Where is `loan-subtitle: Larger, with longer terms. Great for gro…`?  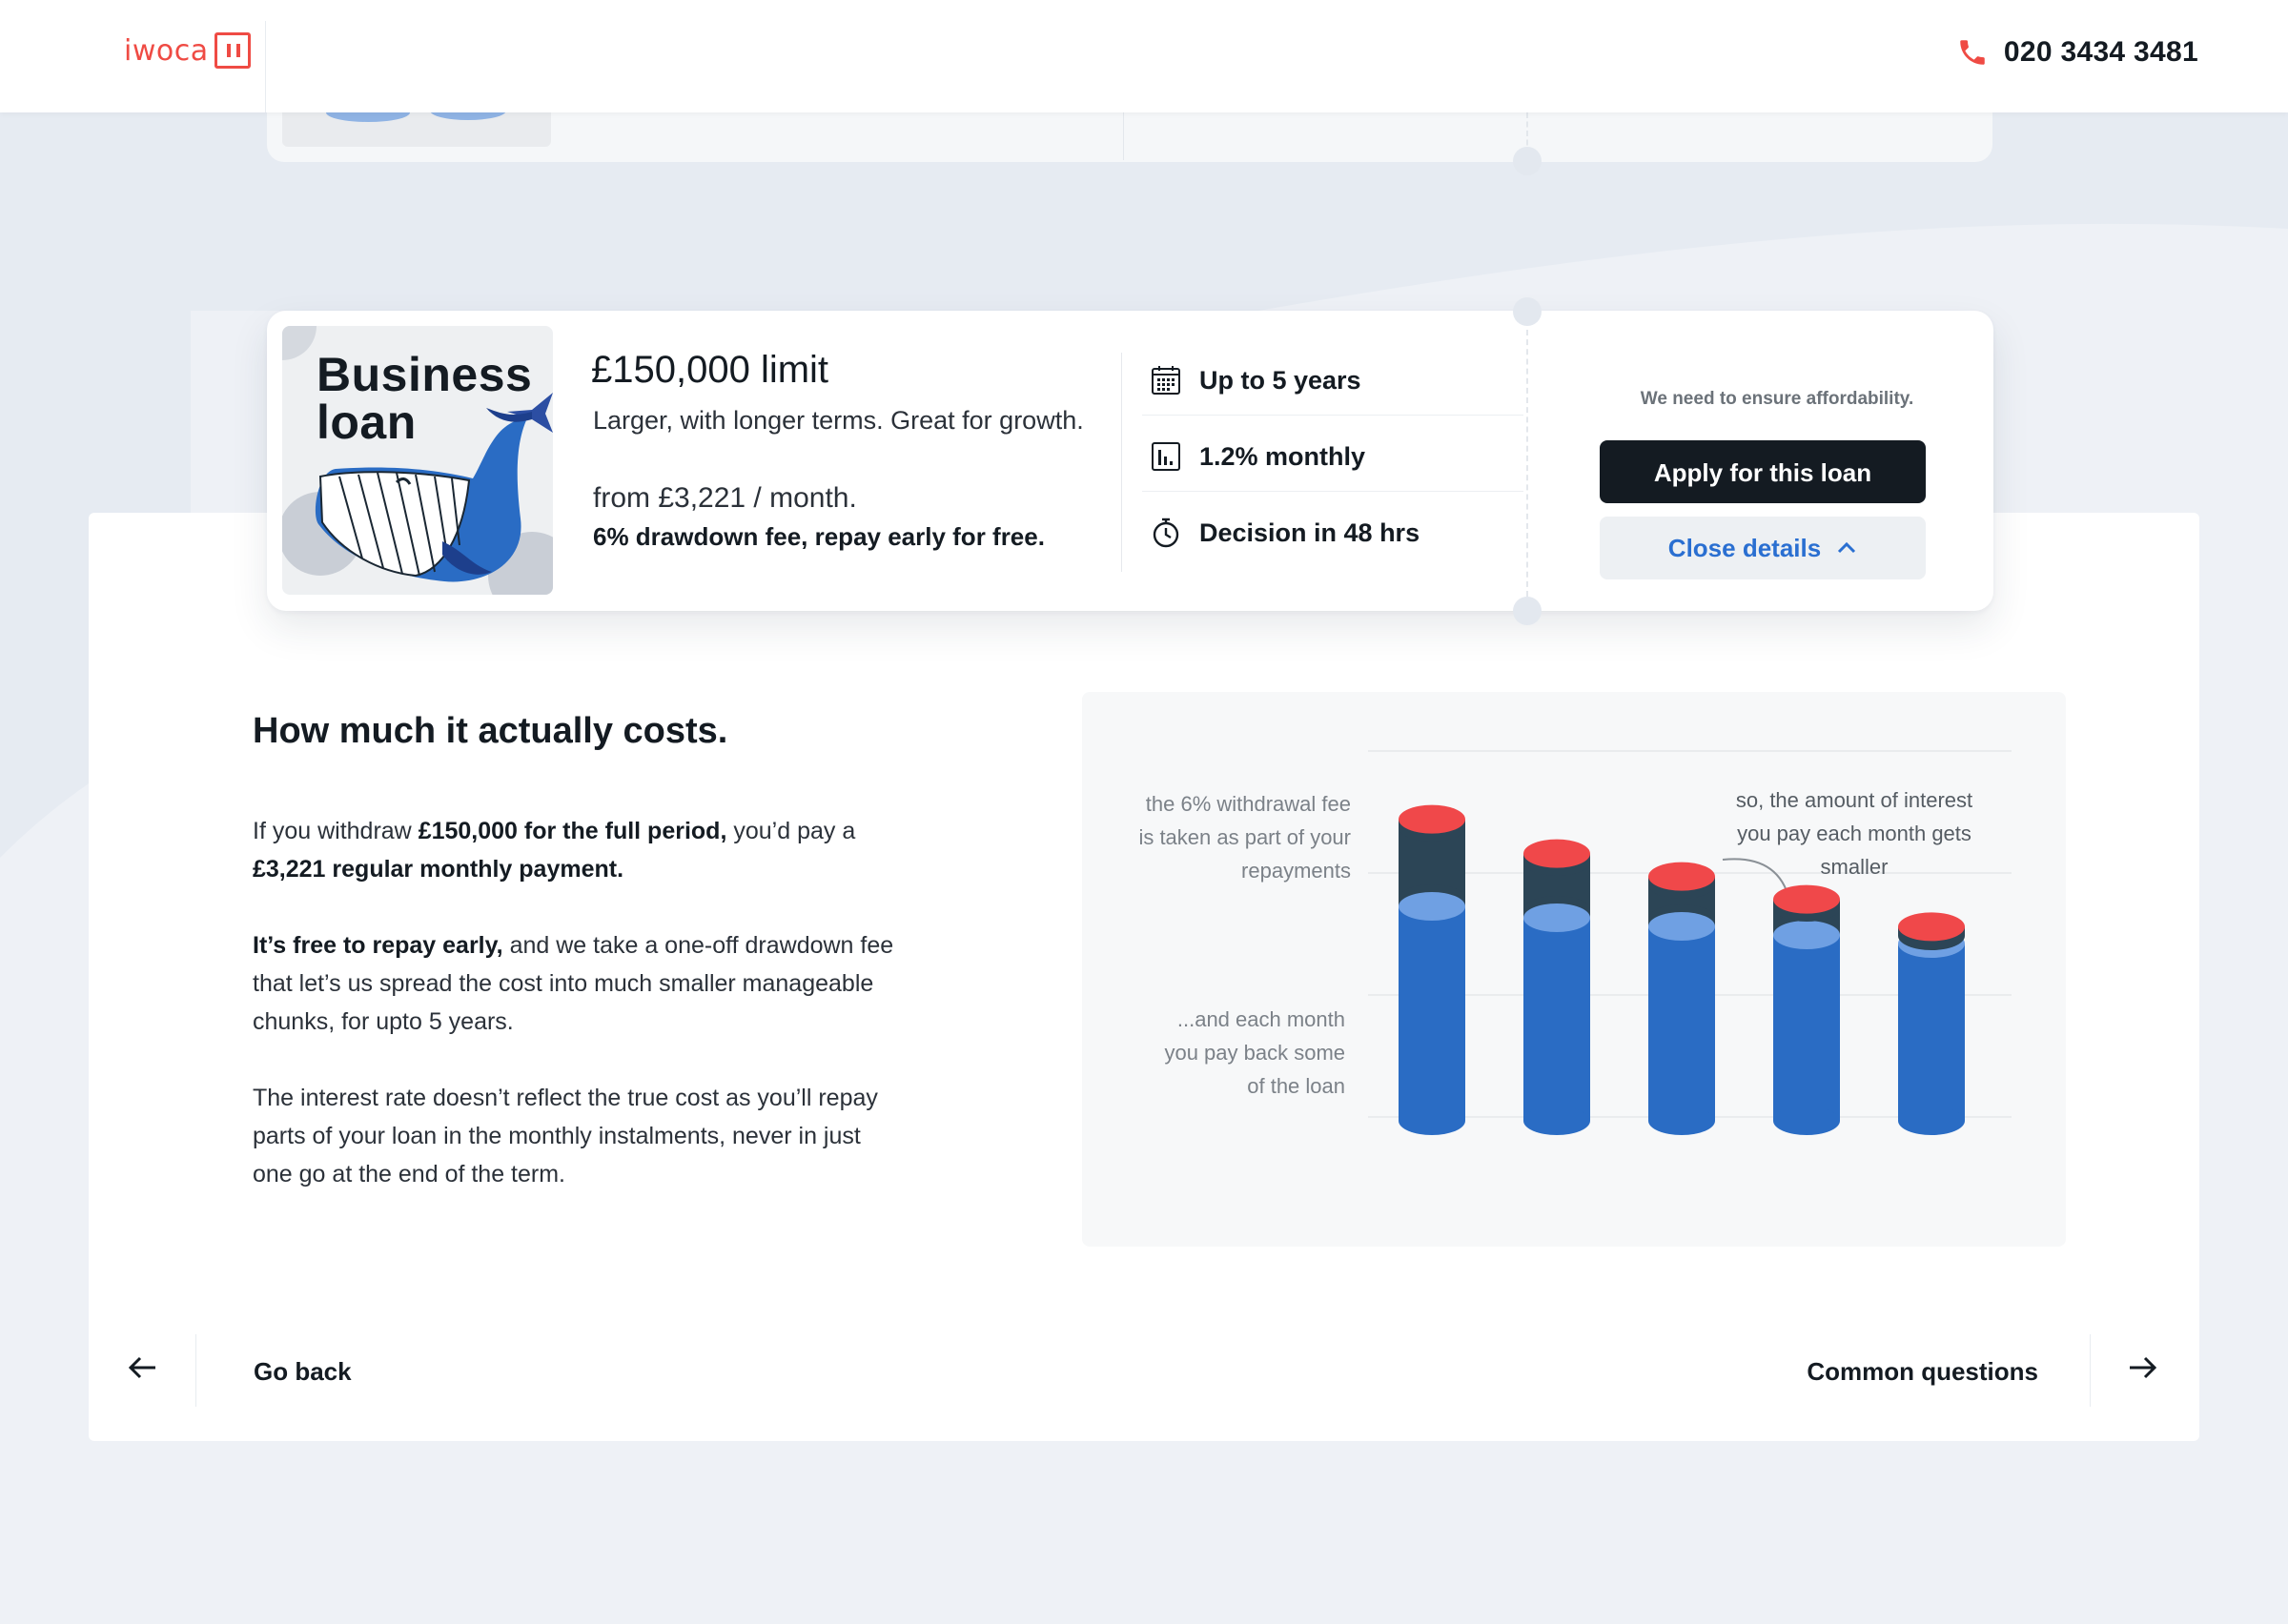
loan-subtitle: Larger, with longer terms. Great for gro… is located at coordinates (838, 420).